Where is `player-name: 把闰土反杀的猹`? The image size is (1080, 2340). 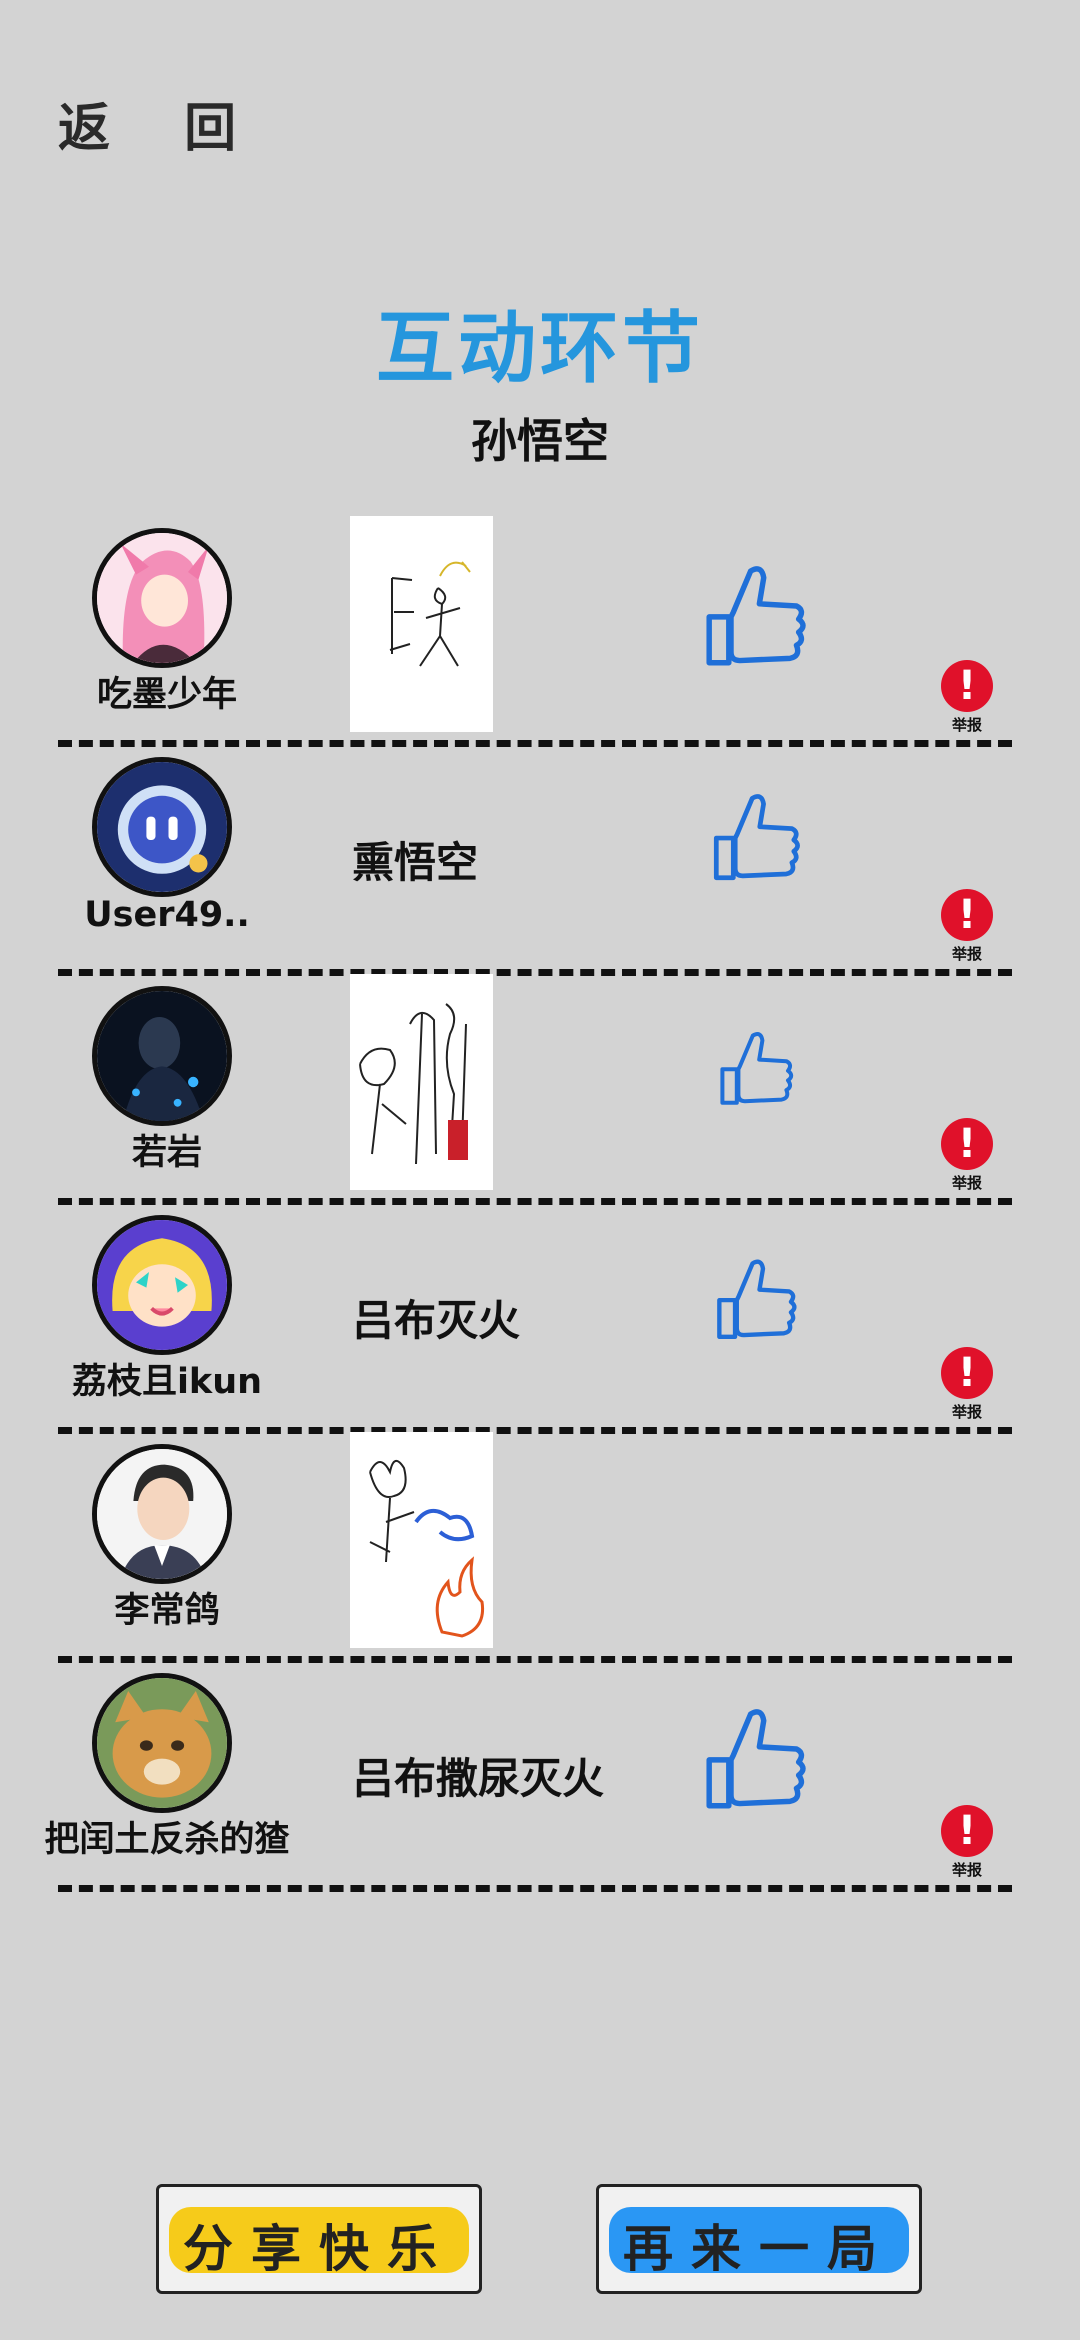 player-name: 把闰土反杀的猹 is located at coordinates (167, 1840).